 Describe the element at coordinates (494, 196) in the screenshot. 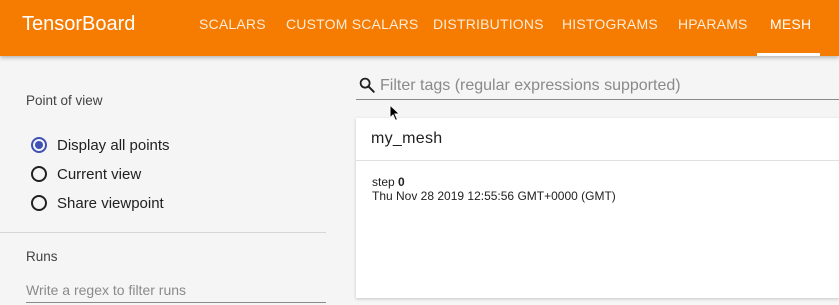

I see `timestamp: Thu Nov 28 2019 12:55:56 GMT+0000 (GMT)` at that location.